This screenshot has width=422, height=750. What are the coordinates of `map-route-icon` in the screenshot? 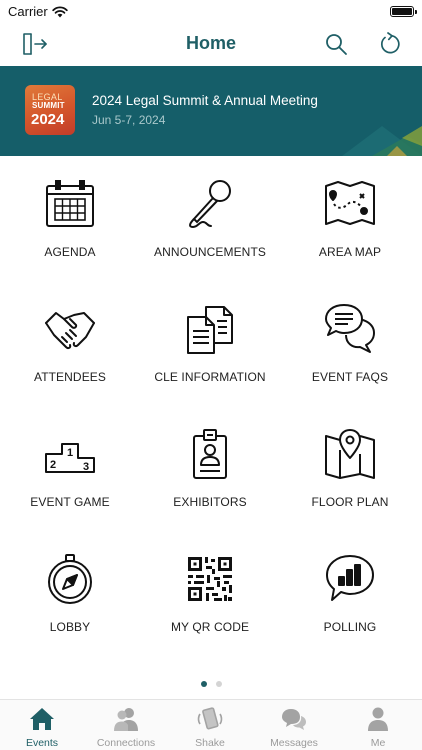 It's located at (350, 203).